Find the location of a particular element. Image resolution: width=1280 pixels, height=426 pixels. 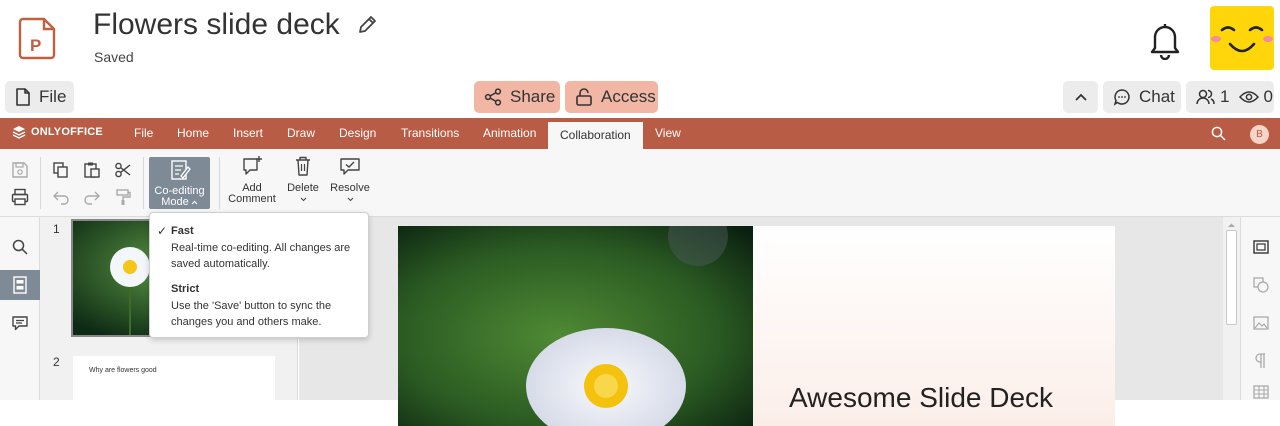

file-icon is located at coordinates (23, 97).